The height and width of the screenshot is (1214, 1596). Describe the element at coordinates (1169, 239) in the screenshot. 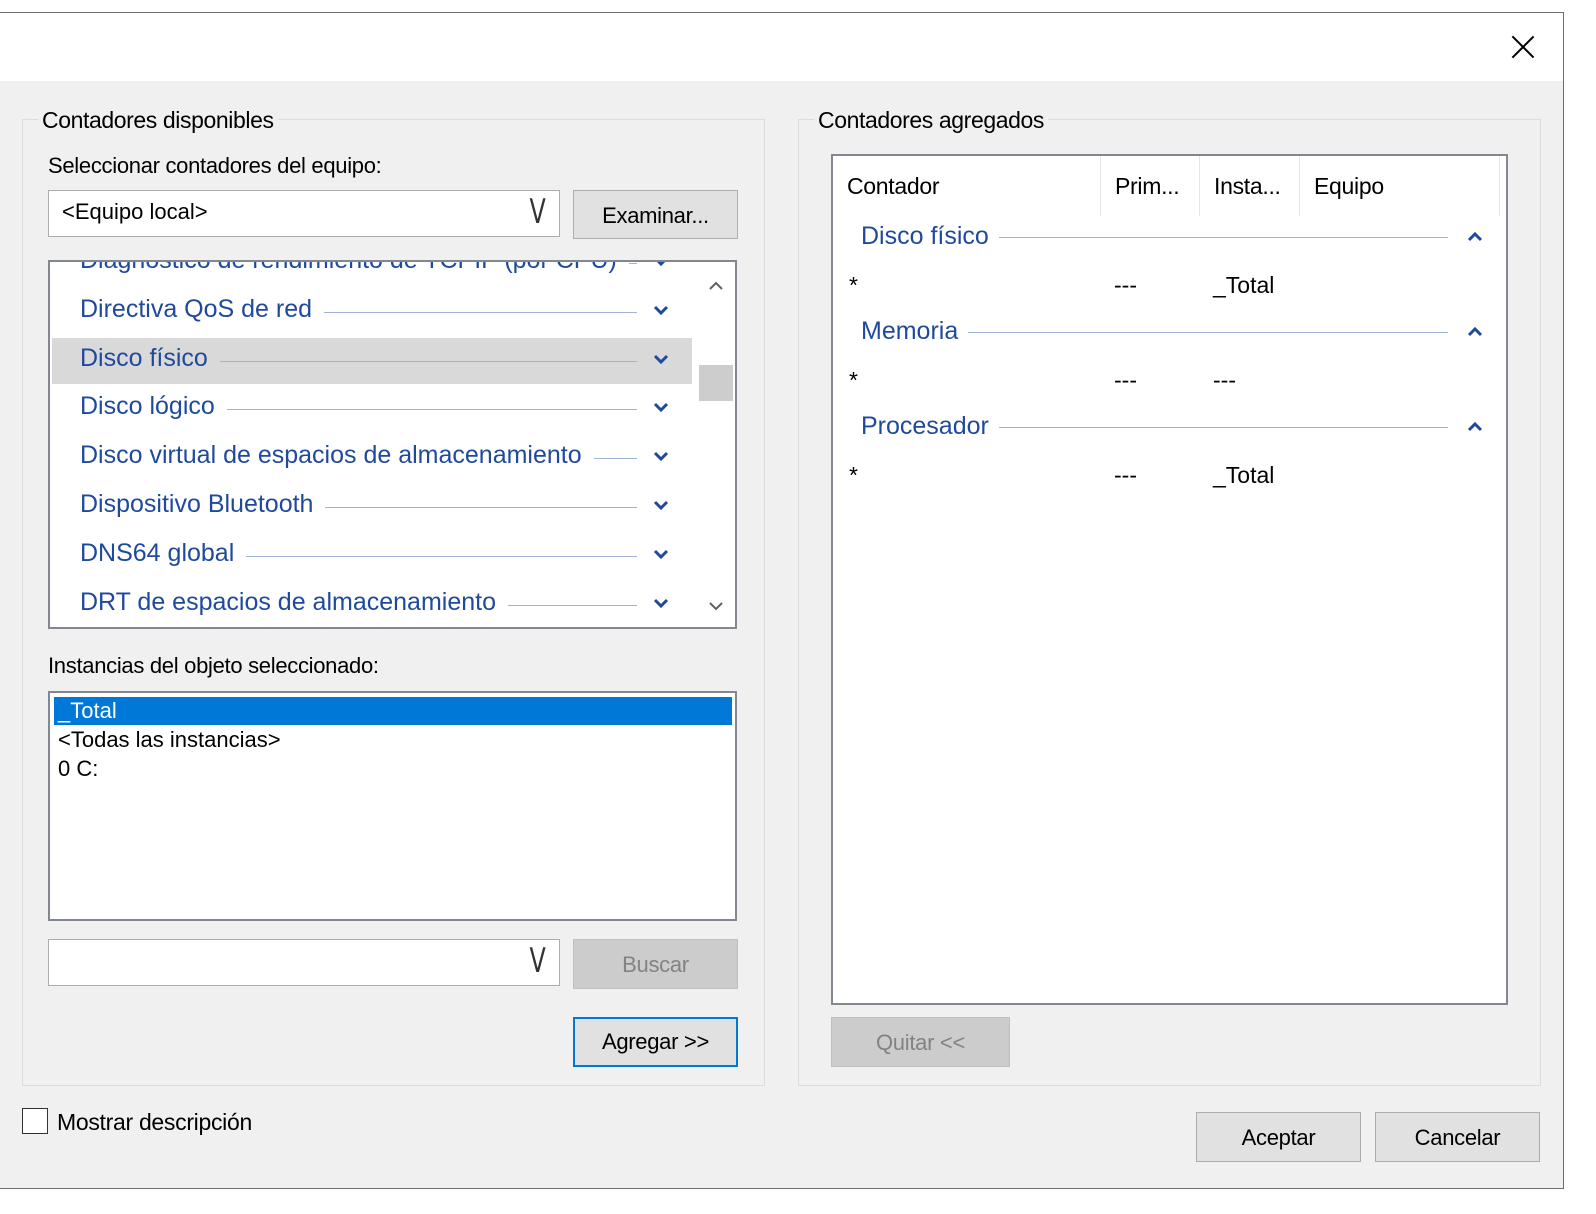

I see `counter-group-header: Disco físico` at that location.